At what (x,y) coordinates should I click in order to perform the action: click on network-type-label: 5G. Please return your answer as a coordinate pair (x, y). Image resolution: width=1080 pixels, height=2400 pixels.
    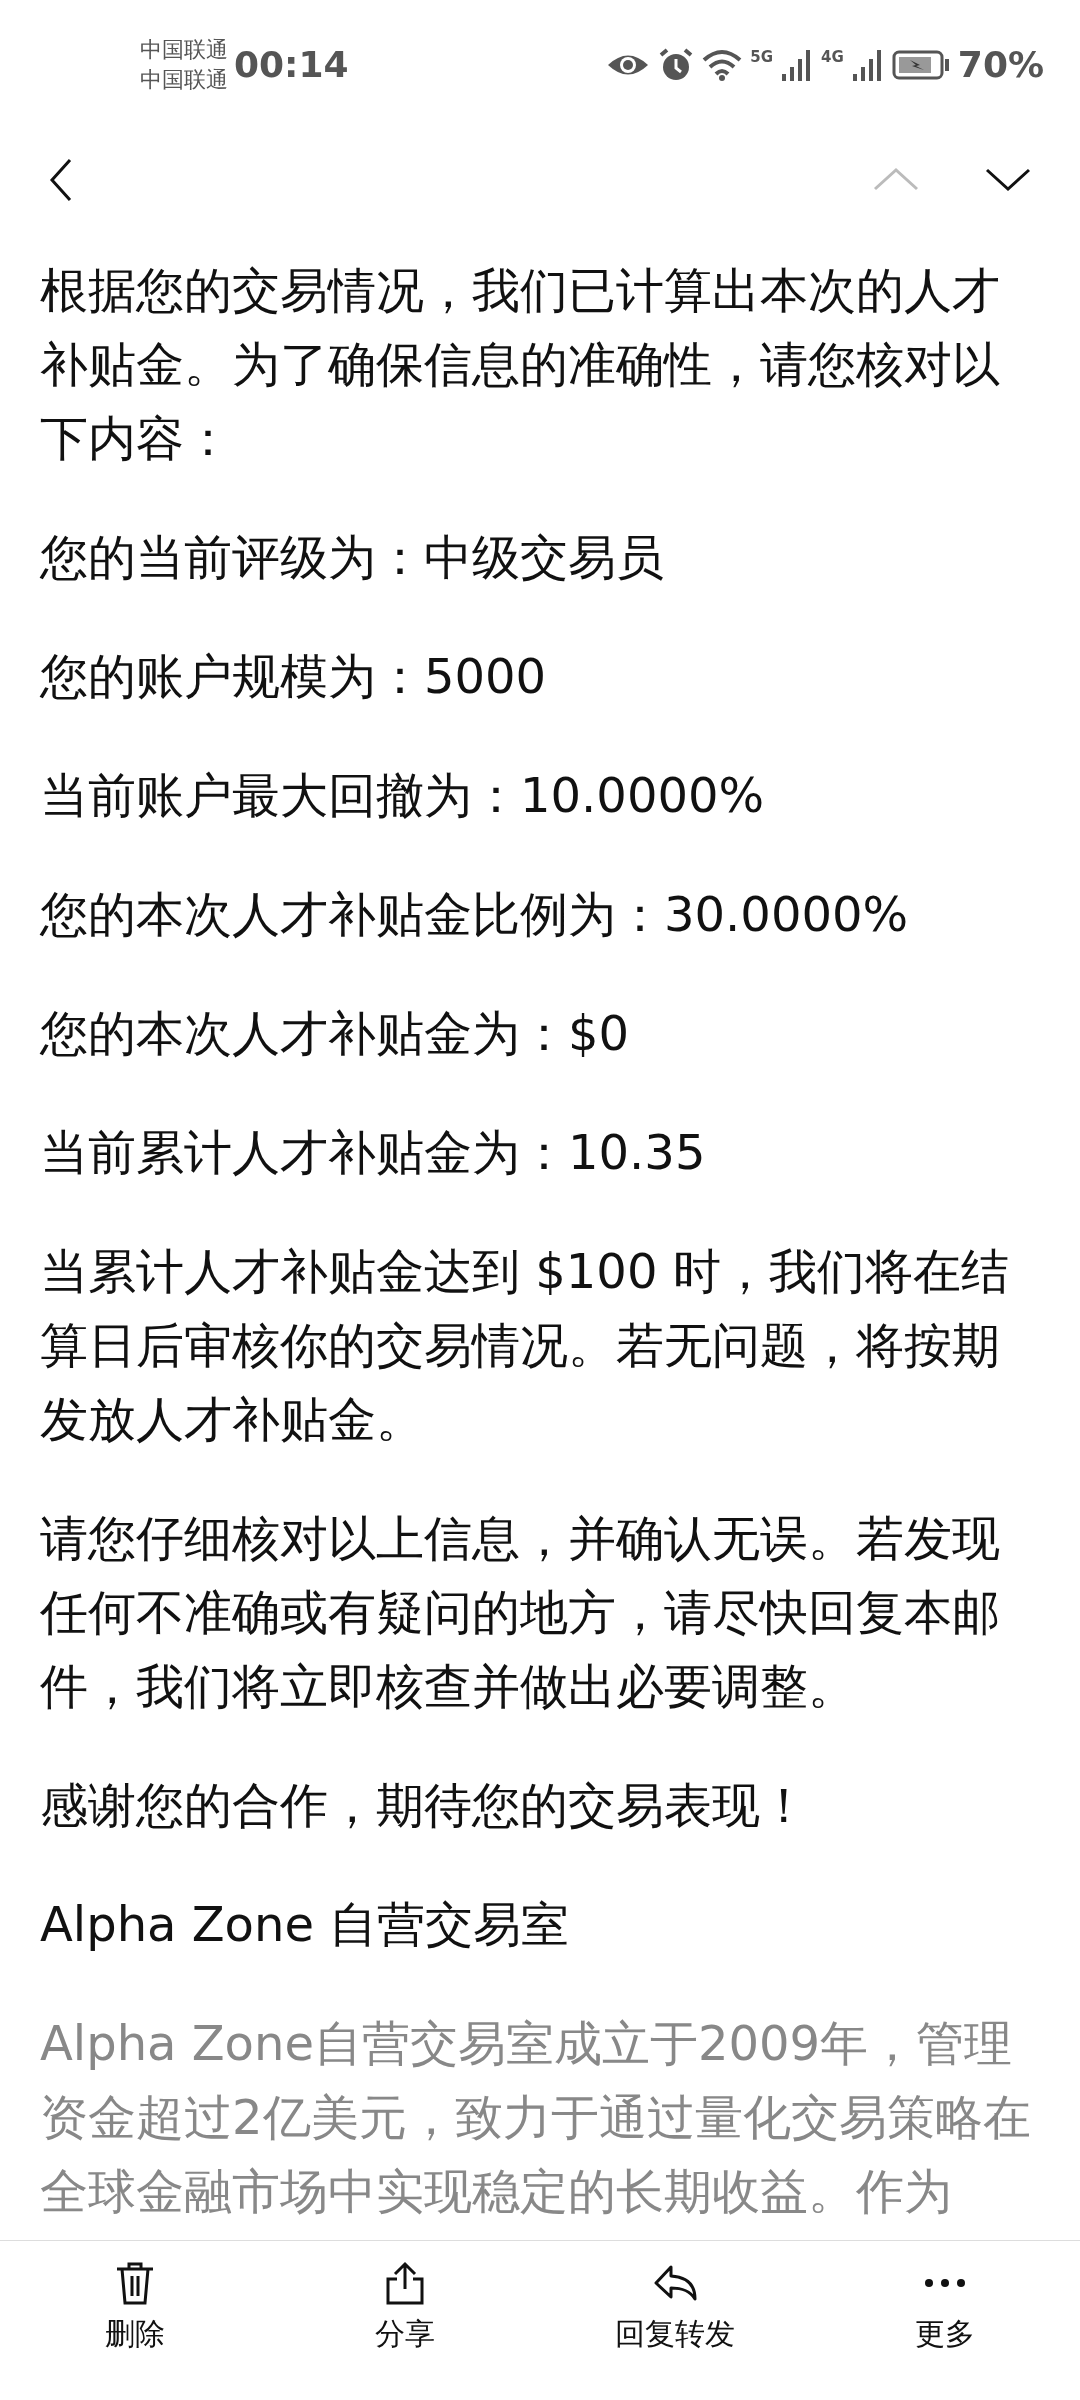
    Looking at the image, I should click on (762, 57).